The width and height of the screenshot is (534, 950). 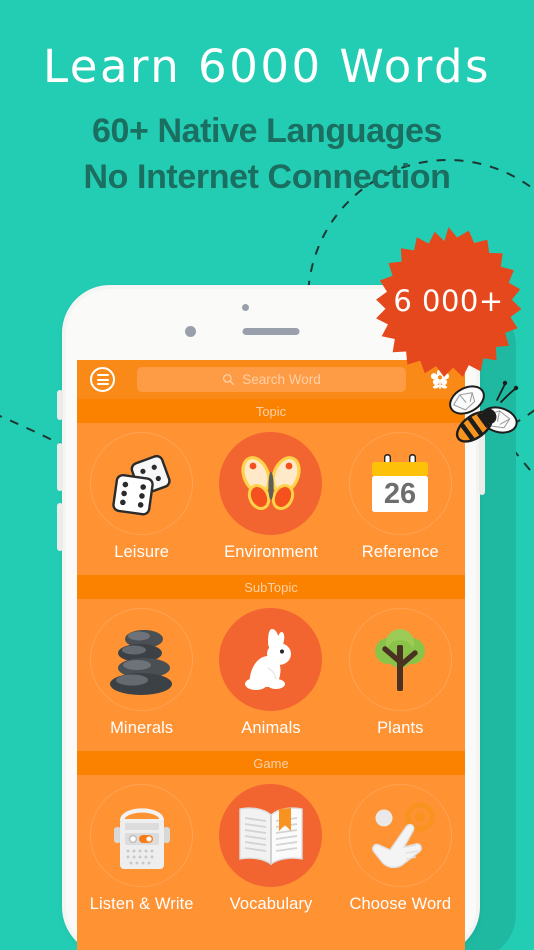 What do you see at coordinates (271, 483) in the screenshot?
I see `butterfly-icon` at bounding box center [271, 483].